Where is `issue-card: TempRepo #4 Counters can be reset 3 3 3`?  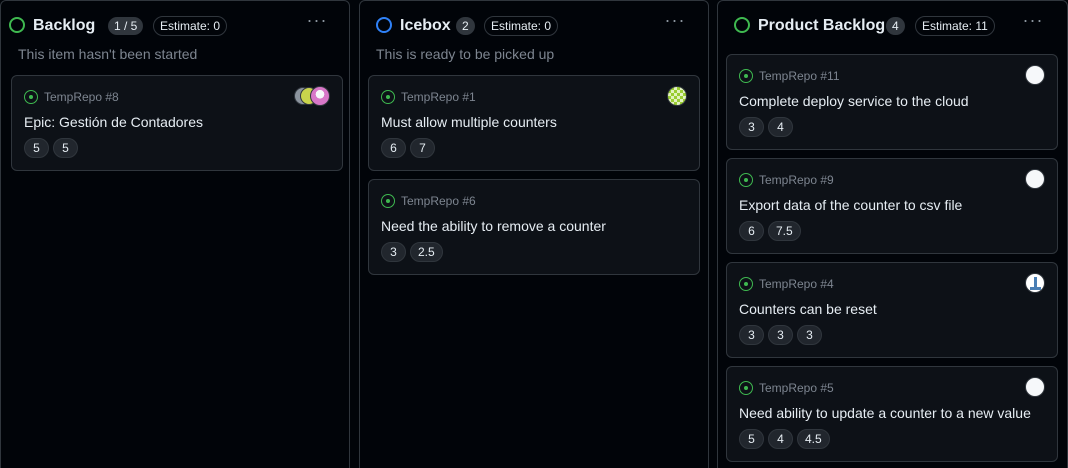
issue-card: TempRepo #4 Counters can be reset 3 3 3 is located at coordinates (892, 310).